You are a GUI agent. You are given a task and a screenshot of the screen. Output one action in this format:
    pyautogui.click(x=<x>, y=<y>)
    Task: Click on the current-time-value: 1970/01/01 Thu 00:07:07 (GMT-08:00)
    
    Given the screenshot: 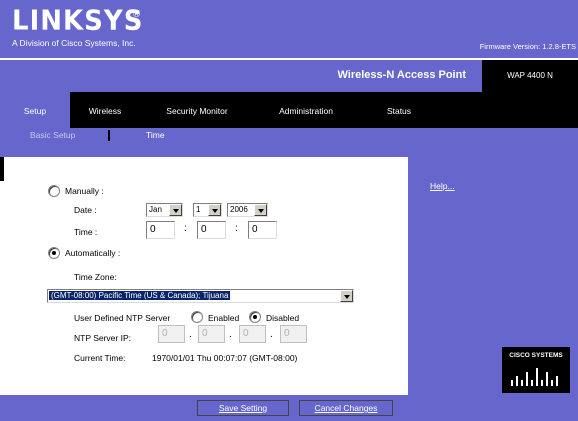 What is the action you would take?
    pyautogui.click(x=225, y=358)
    